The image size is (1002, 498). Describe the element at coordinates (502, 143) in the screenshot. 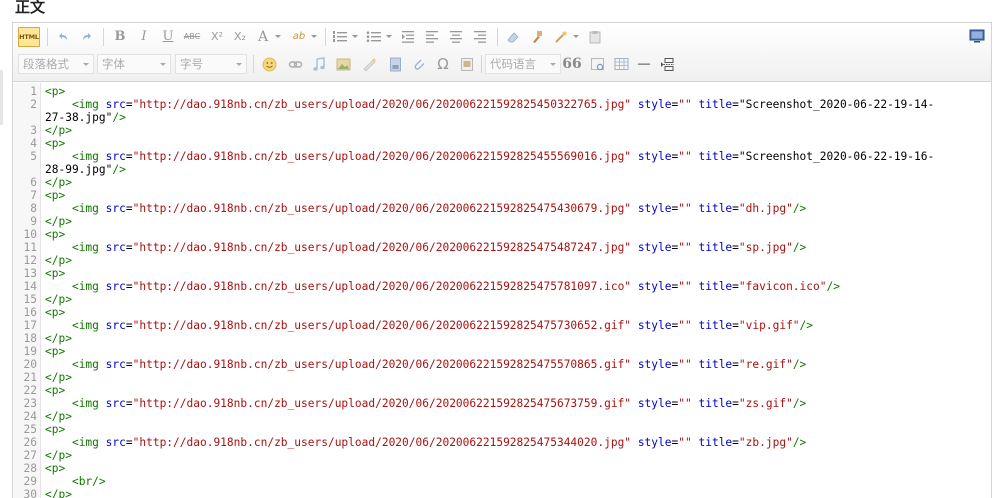

I see `code-line: 4 <p>` at that location.